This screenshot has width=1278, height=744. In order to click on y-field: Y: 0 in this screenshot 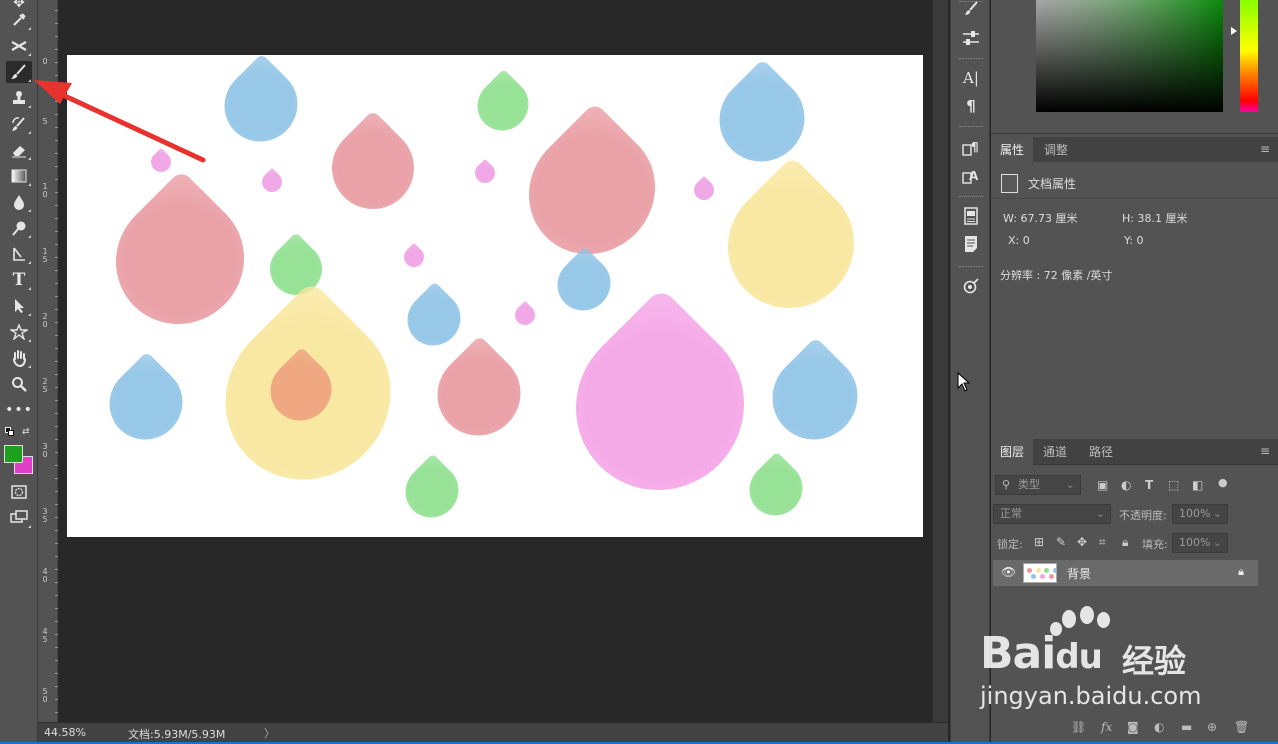, I will do `click(1133, 240)`.